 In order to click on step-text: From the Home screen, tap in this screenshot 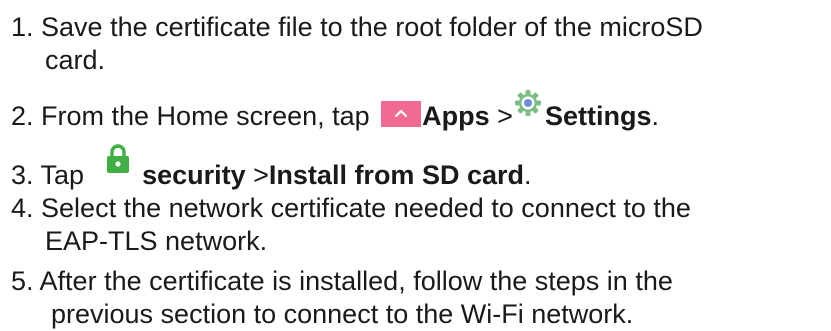, I will do `click(205, 116)`.